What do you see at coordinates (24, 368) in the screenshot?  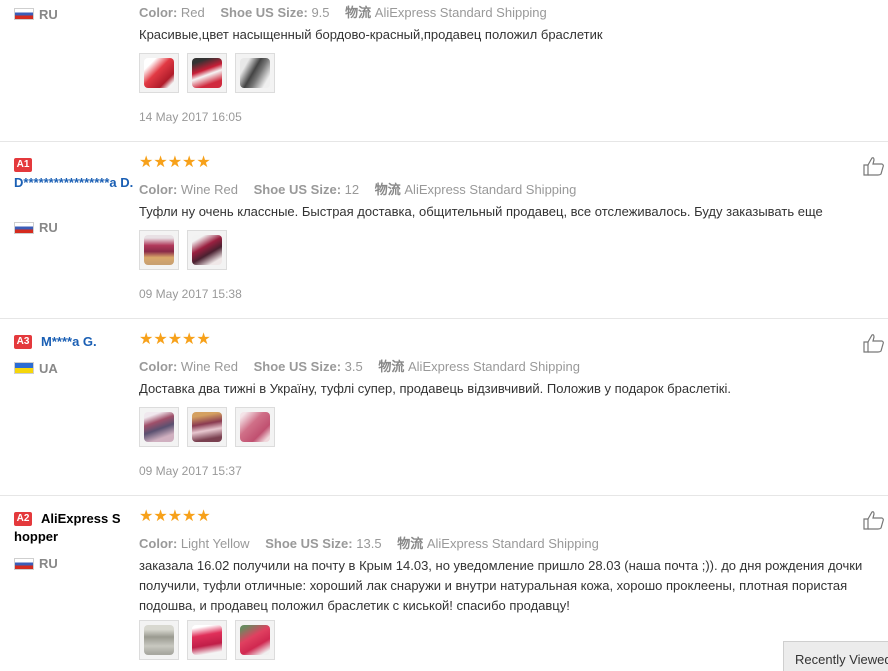 I see `flag-ua-icon` at bounding box center [24, 368].